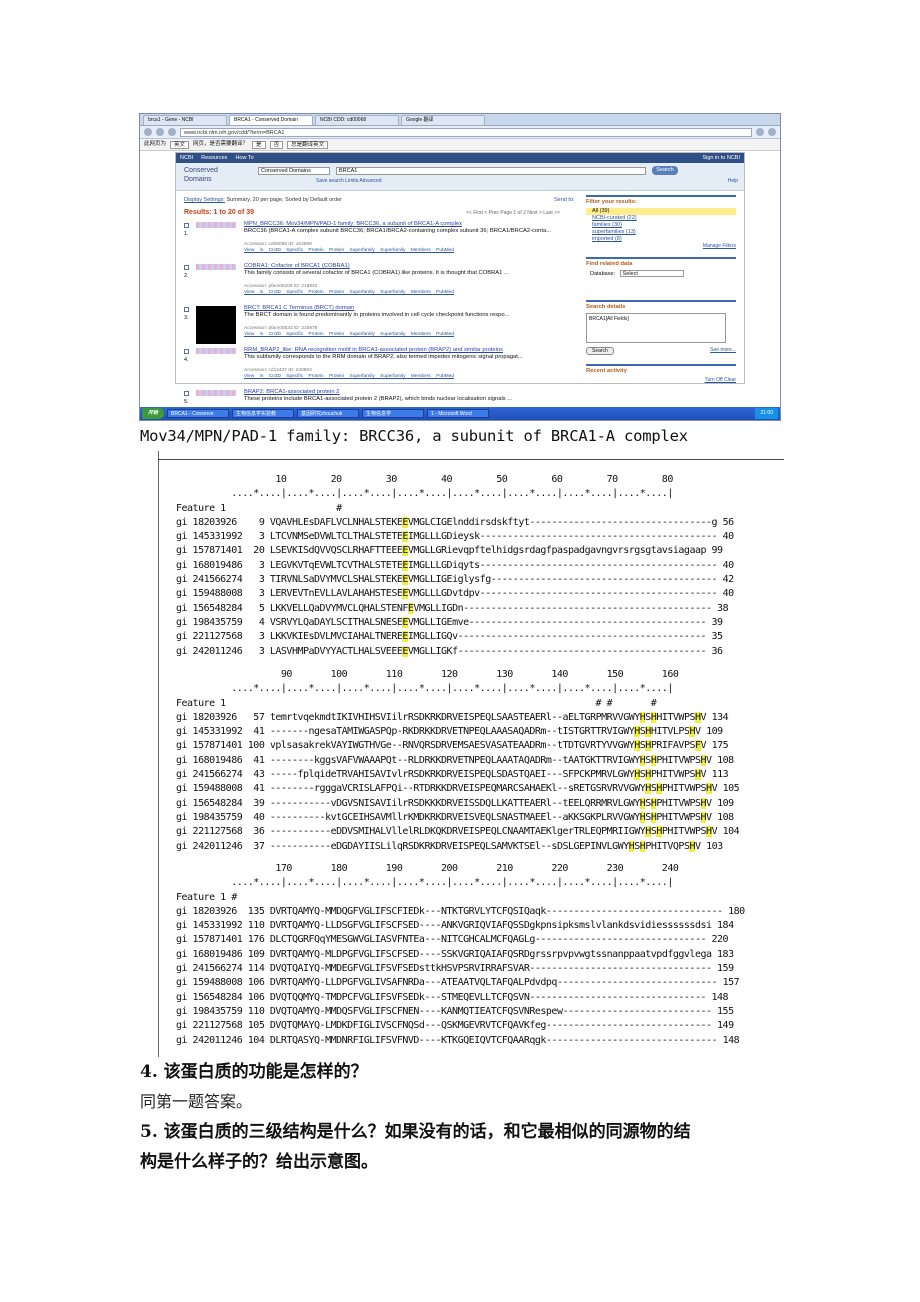 The width and height of the screenshot is (920, 1302). What do you see at coordinates (715, 551) in the screenshot?
I see `sequence-end: 99` at bounding box center [715, 551].